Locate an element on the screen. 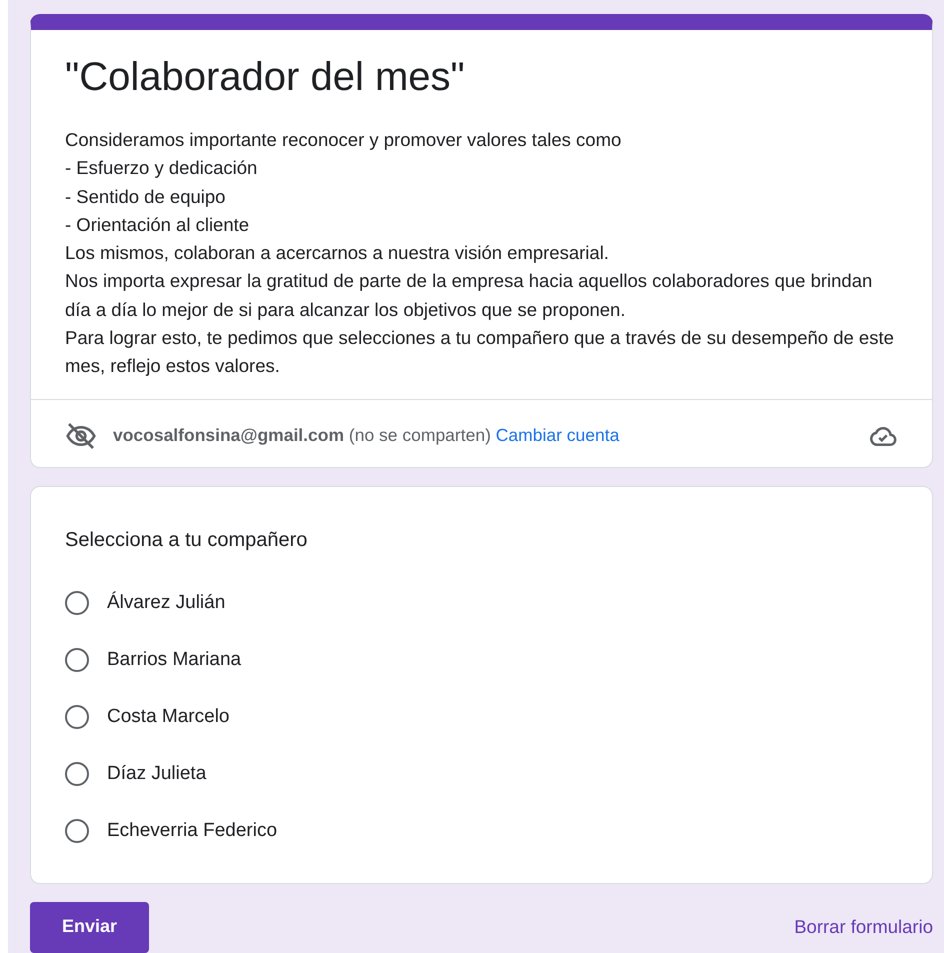 The height and width of the screenshot is (953, 944). account-info: vocosalfonsina@gmail.com (no se comparten) Cambiar cuenta is located at coordinates (366, 435).